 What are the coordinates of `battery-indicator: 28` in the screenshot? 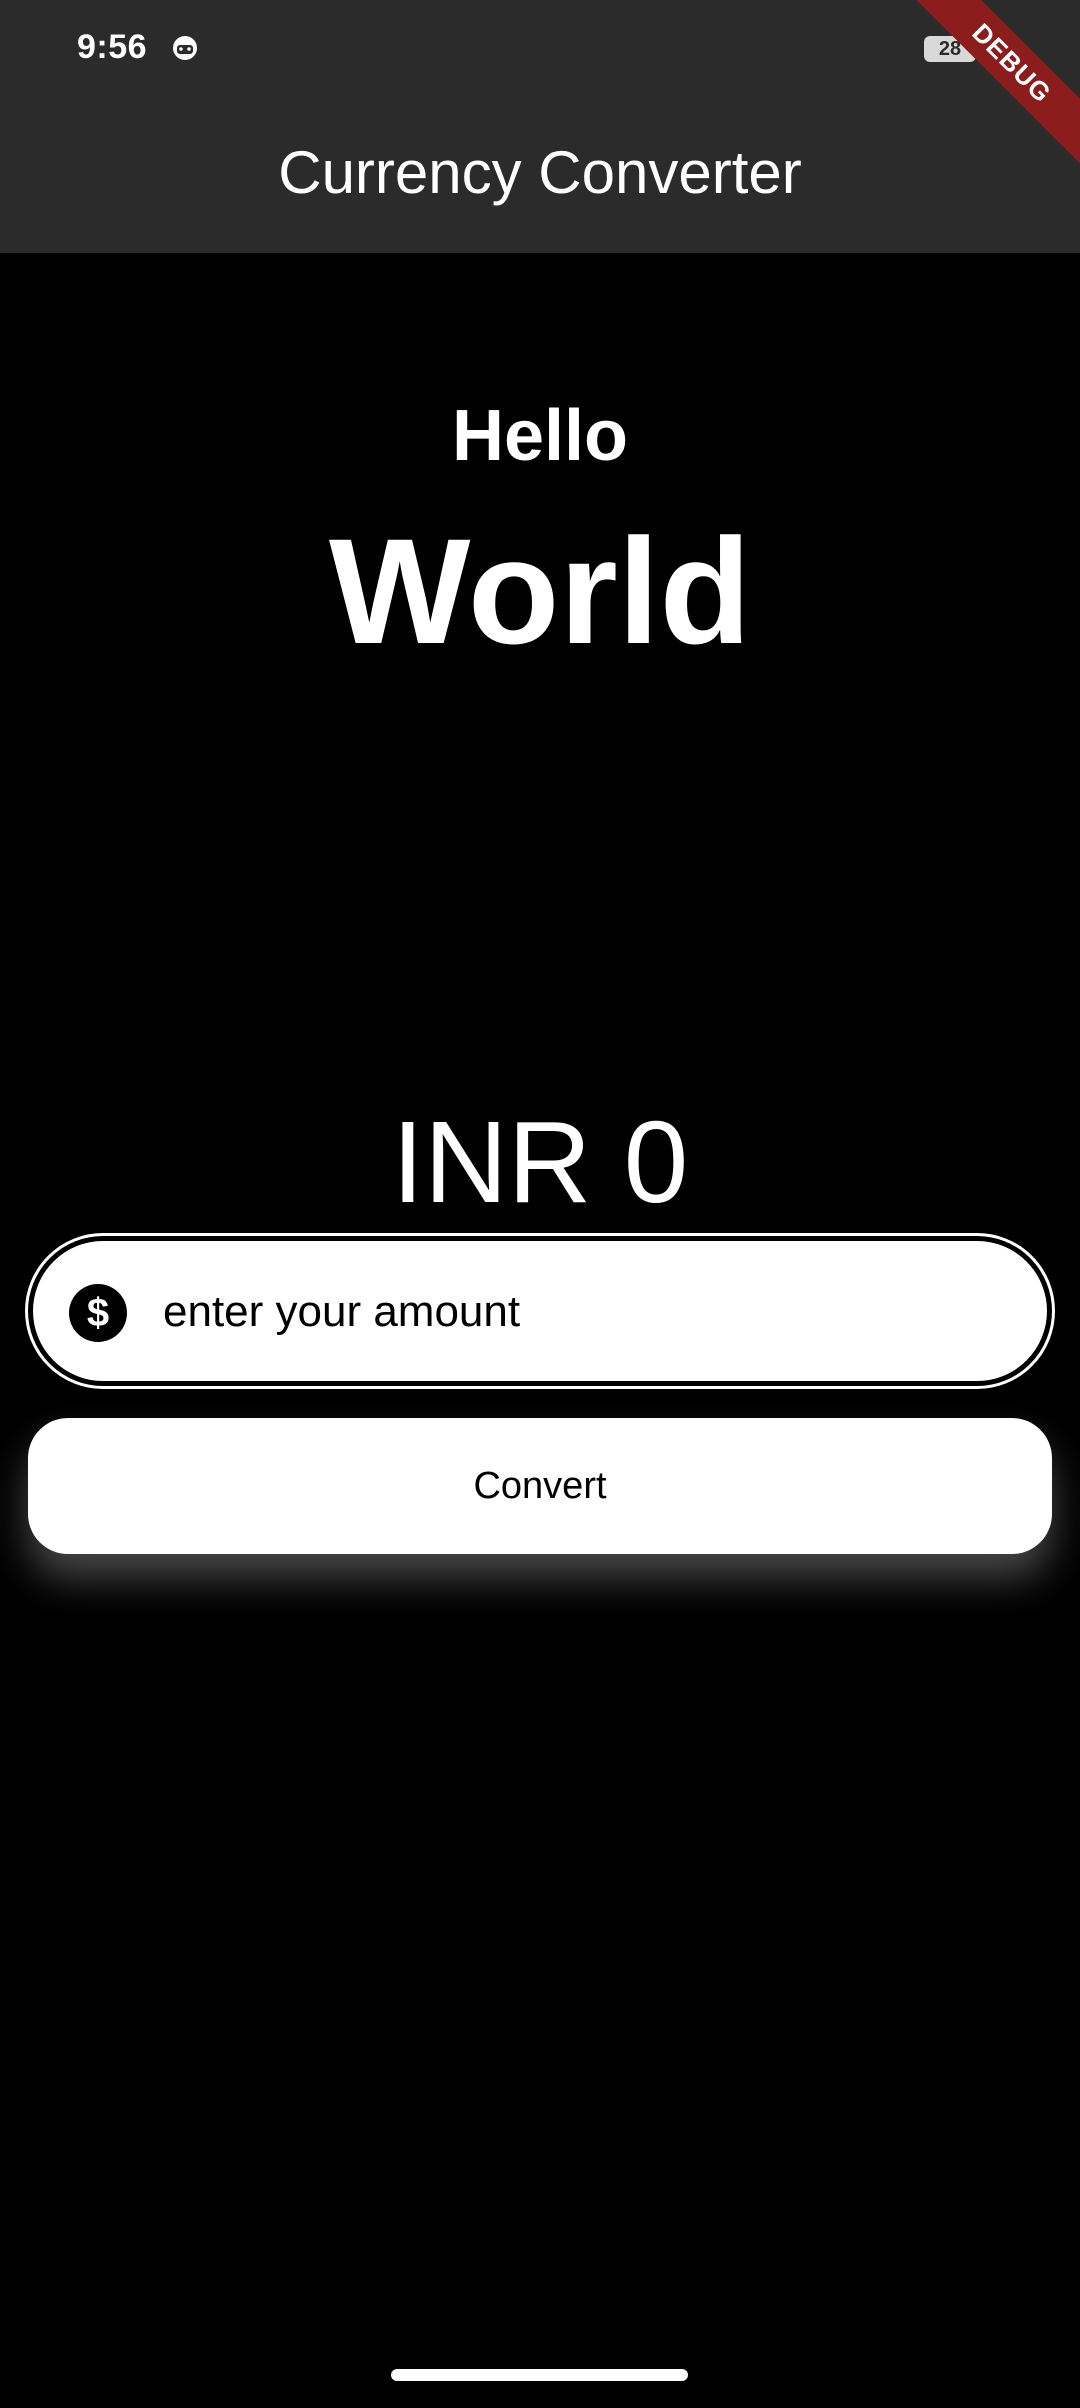 It's located at (950, 49).